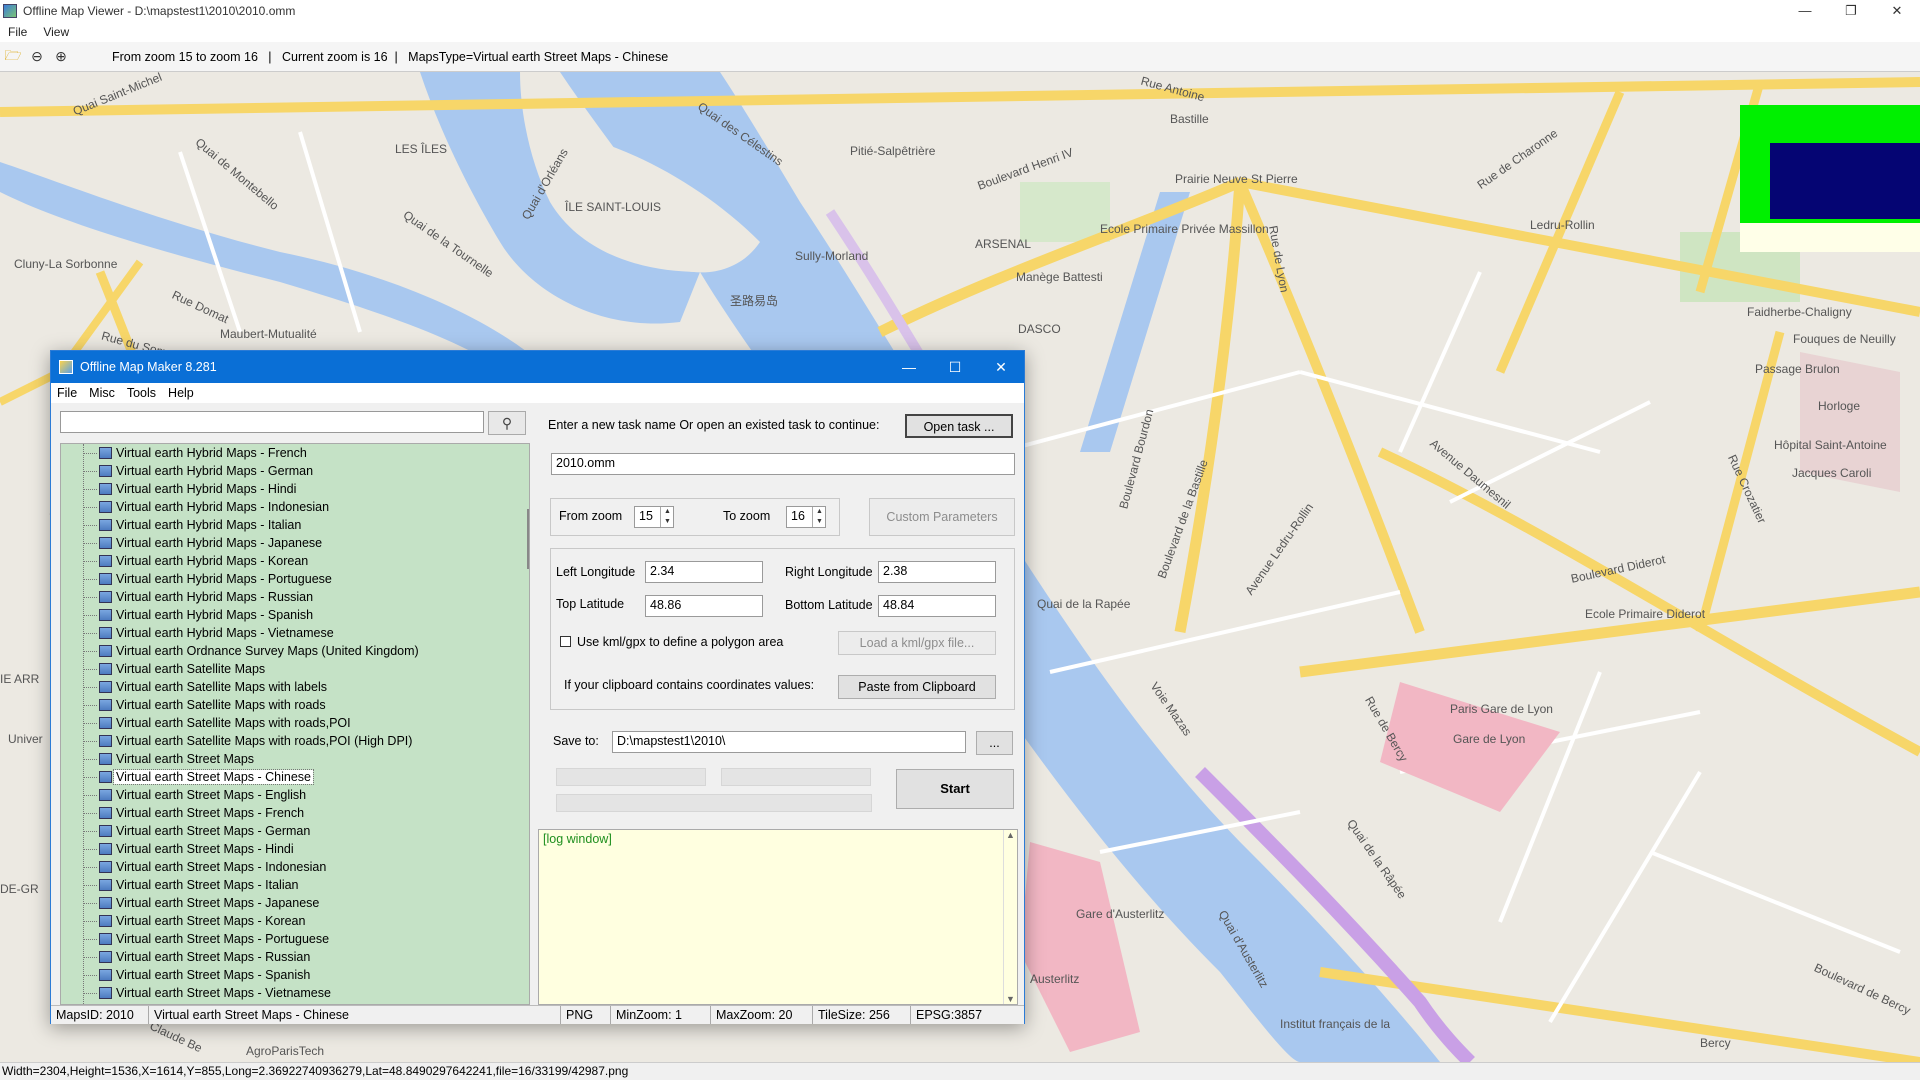 The width and height of the screenshot is (1920, 1080). I want to click on save-to-input: D:\mapstest1\2010\, so click(789, 742).